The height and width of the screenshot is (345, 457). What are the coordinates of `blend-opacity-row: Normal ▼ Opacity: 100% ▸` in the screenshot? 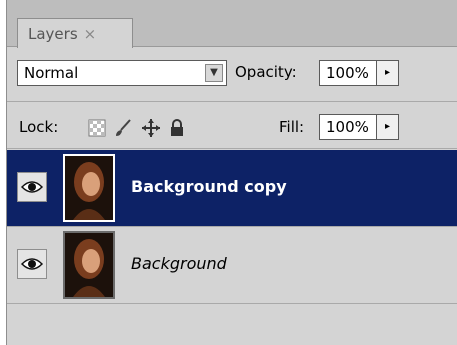 It's located at (232, 73).